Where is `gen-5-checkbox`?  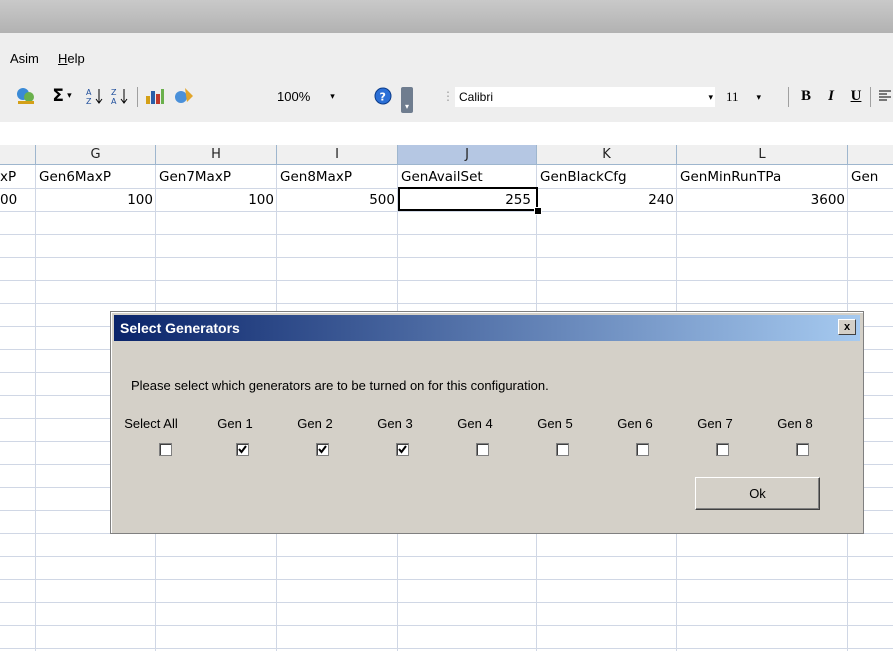
gen-5-checkbox is located at coordinates (562, 449).